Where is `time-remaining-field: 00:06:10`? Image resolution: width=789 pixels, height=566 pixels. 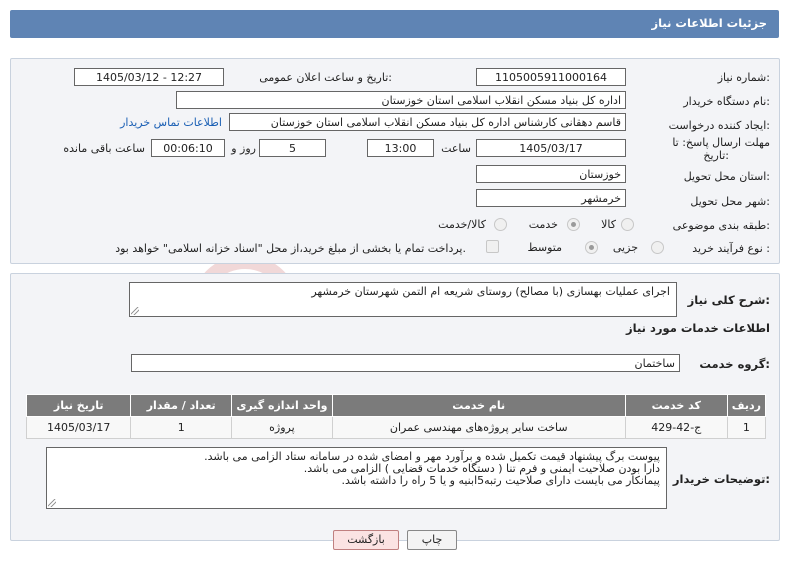
time-remaining-field: 00:06:10 is located at coordinates (188, 148).